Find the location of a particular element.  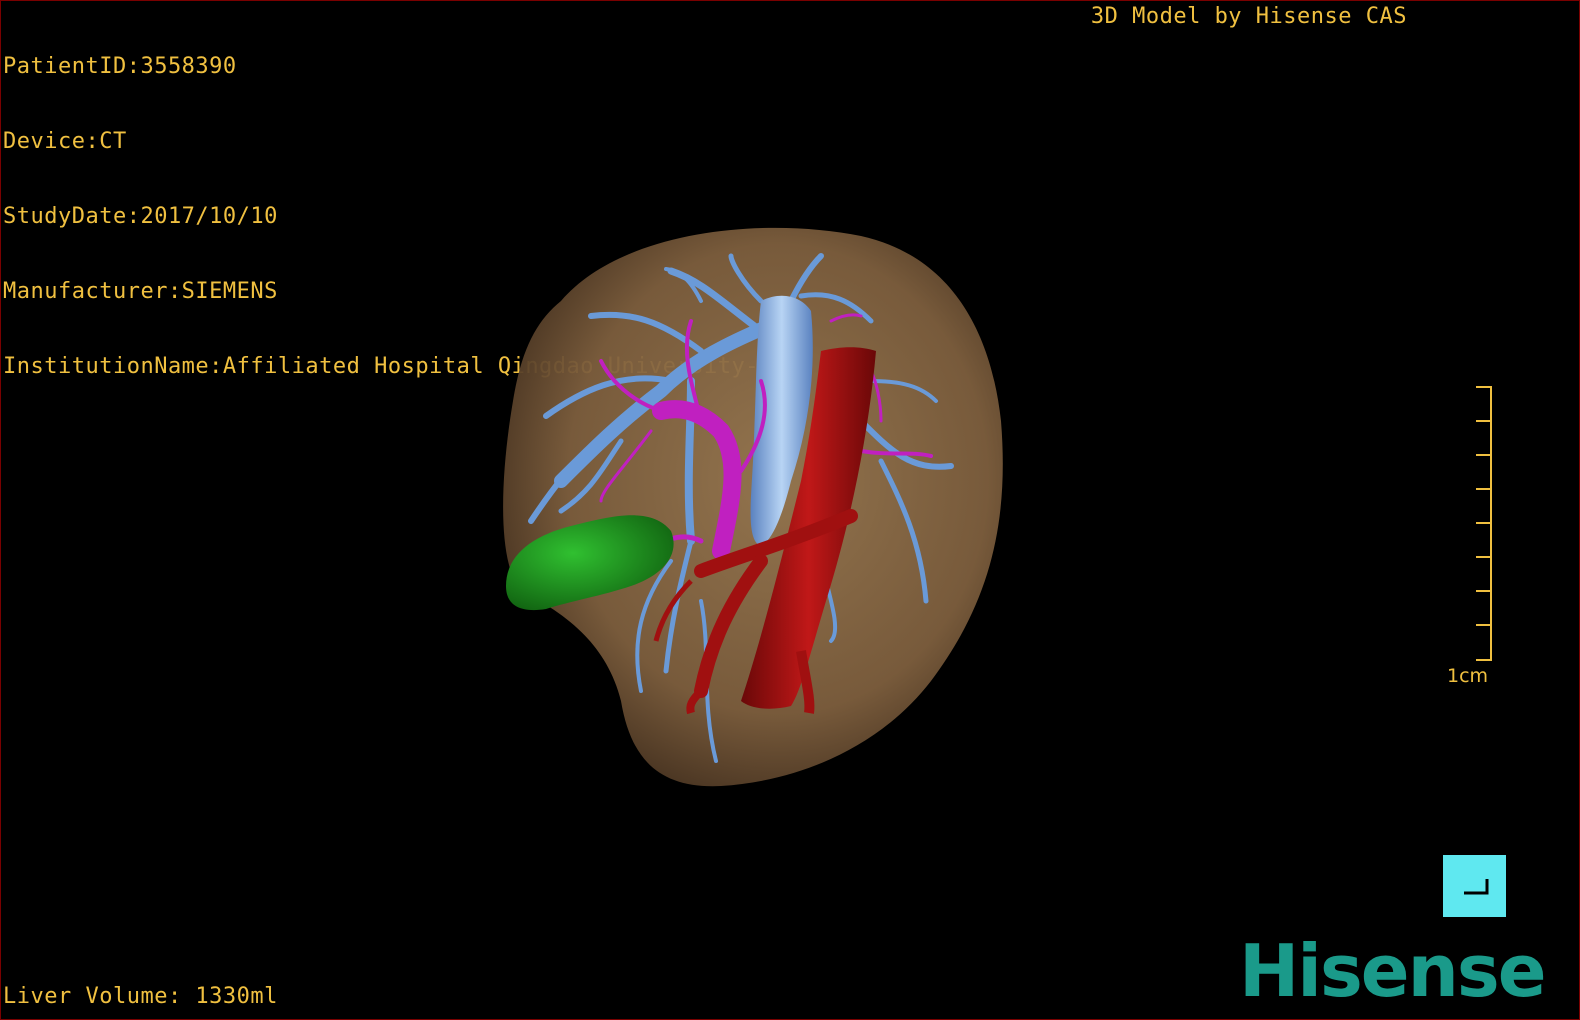

corner-orientation-icon is located at coordinates (1476, 887).